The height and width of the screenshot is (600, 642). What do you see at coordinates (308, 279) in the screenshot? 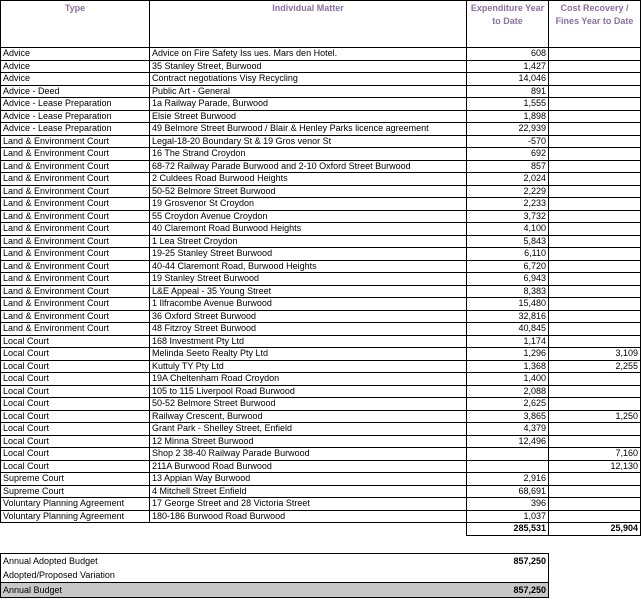
I see `cell-matter: 19 Stanley Street Burwood` at bounding box center [308, 279].